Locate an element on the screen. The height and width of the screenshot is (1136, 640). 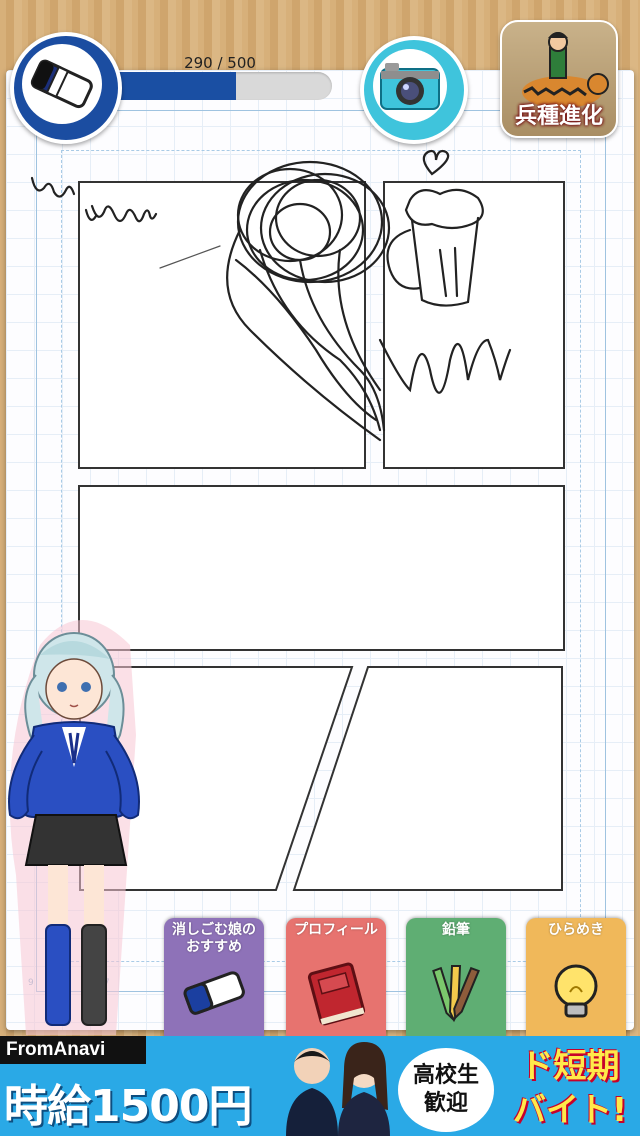
tab-pencil: 鉛筆 is located at coordinates (456, 980).